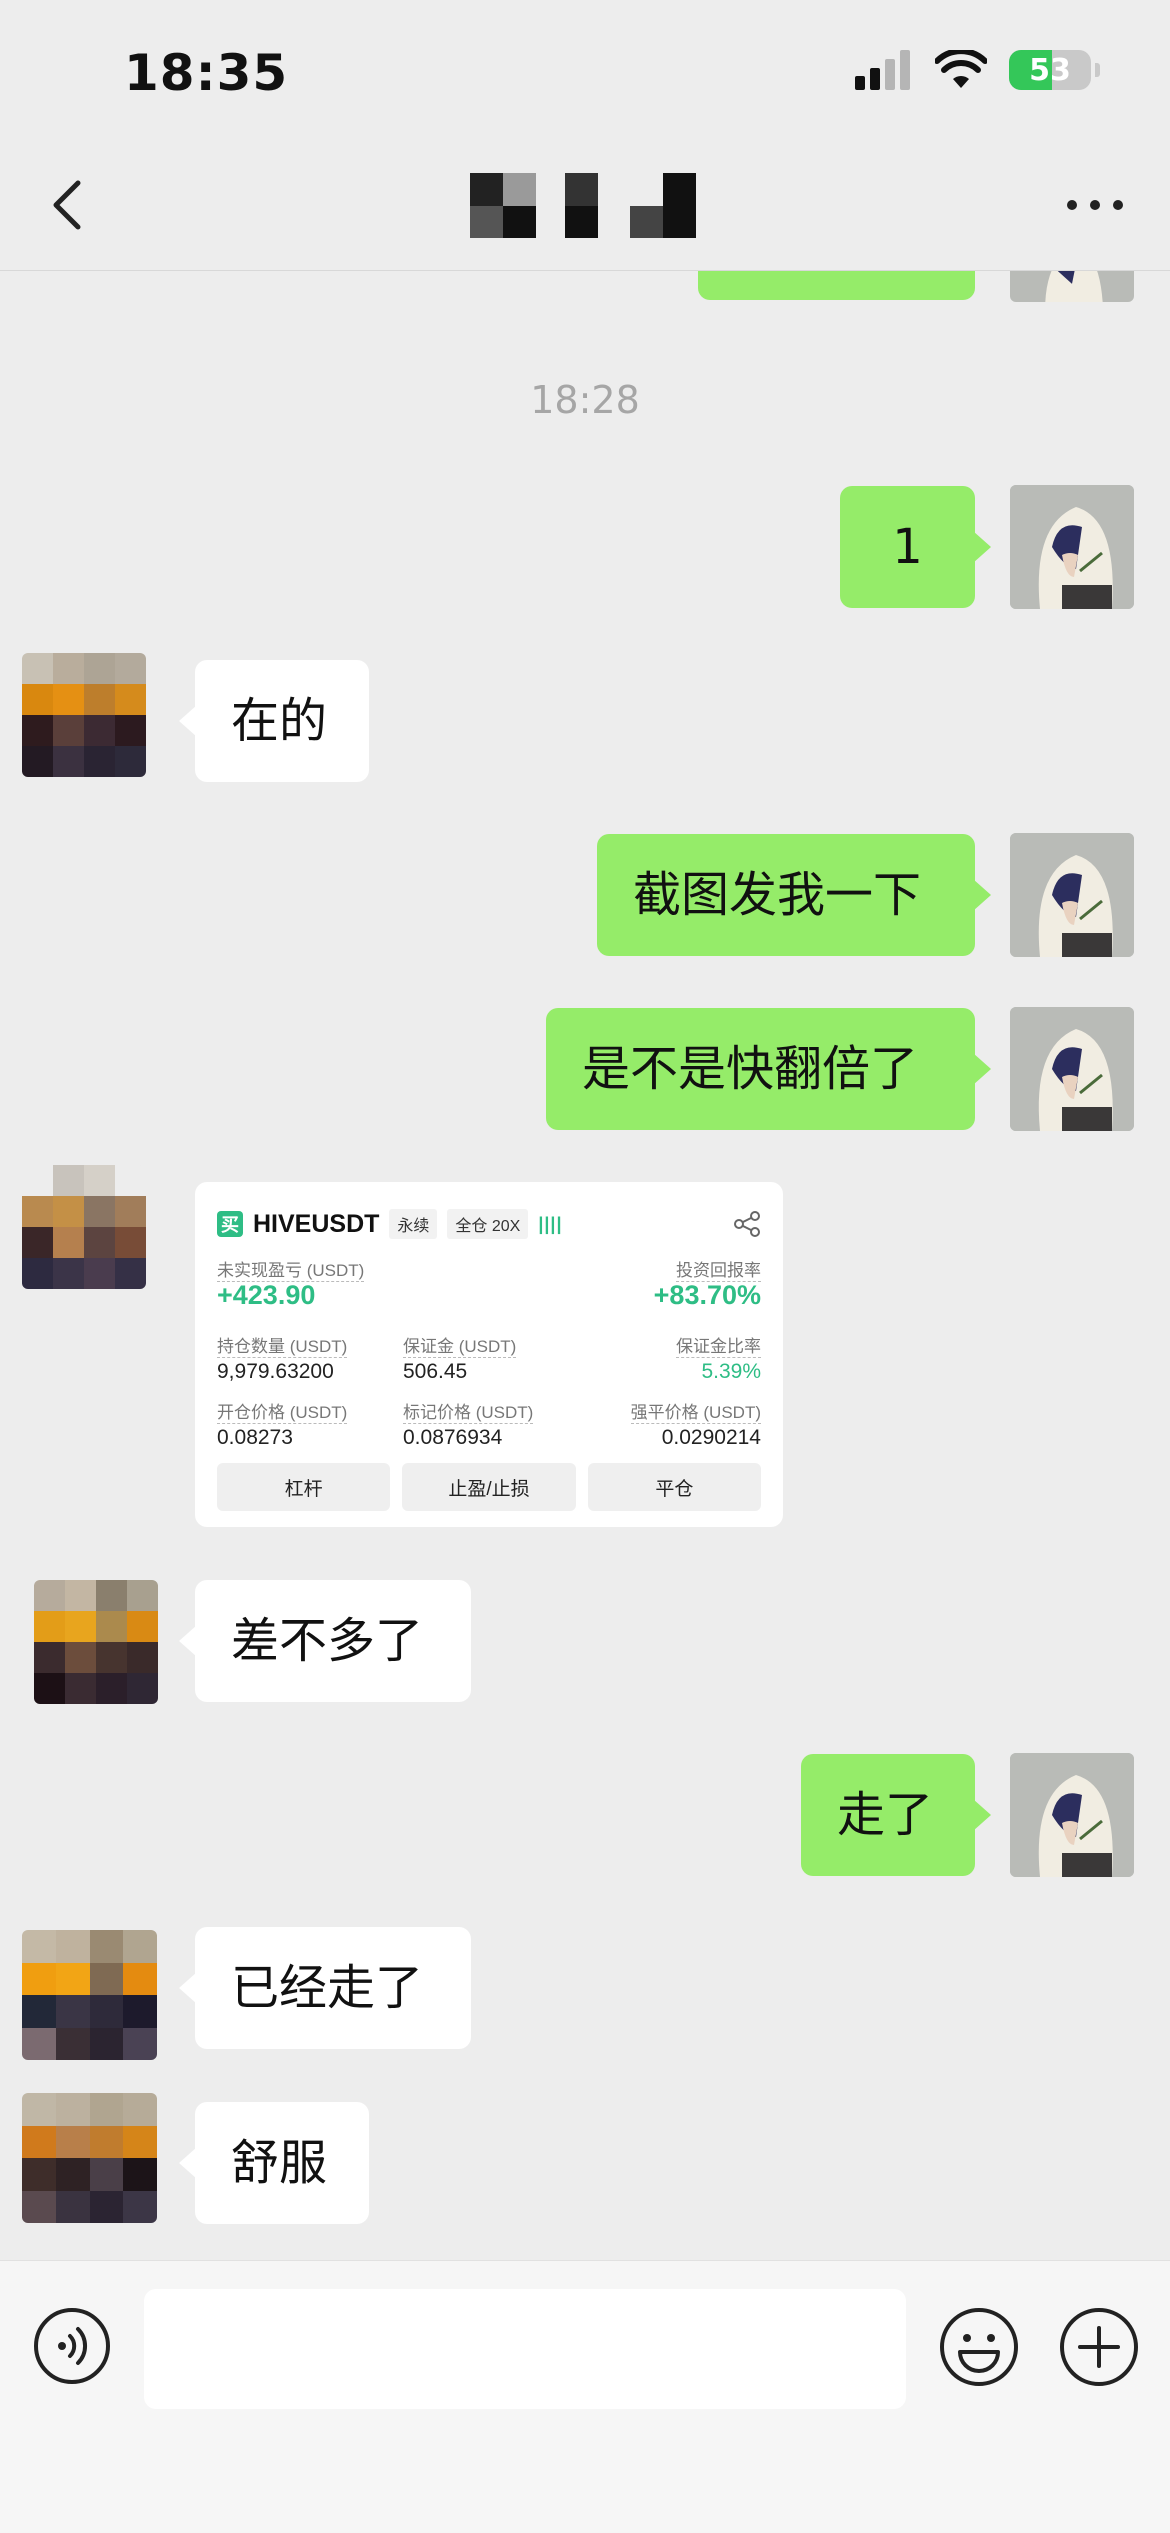 The height and width of the screenshot is (2533, 1170). Describe the element at coordinates (731, 1371) in the screenshot. I see `margin-ratio-value: 5.39%` at that location.